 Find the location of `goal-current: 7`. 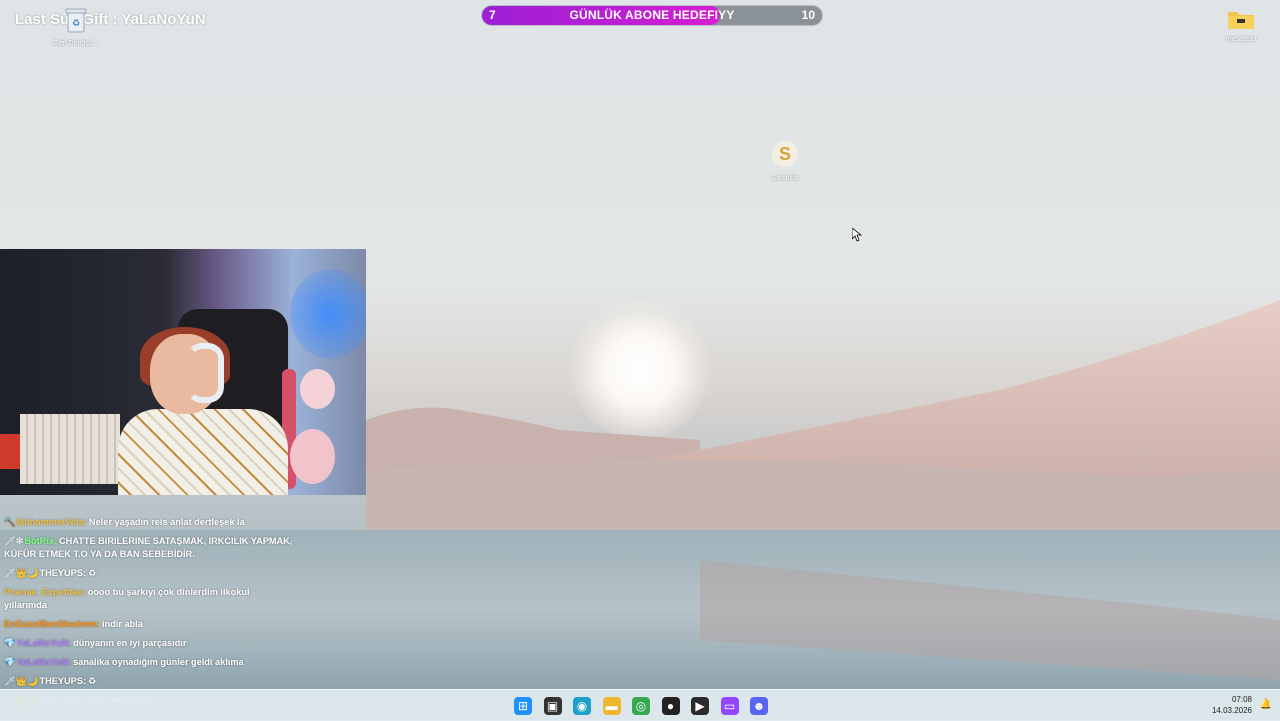

goal-current: 7 is located at coordinates (492, 15).